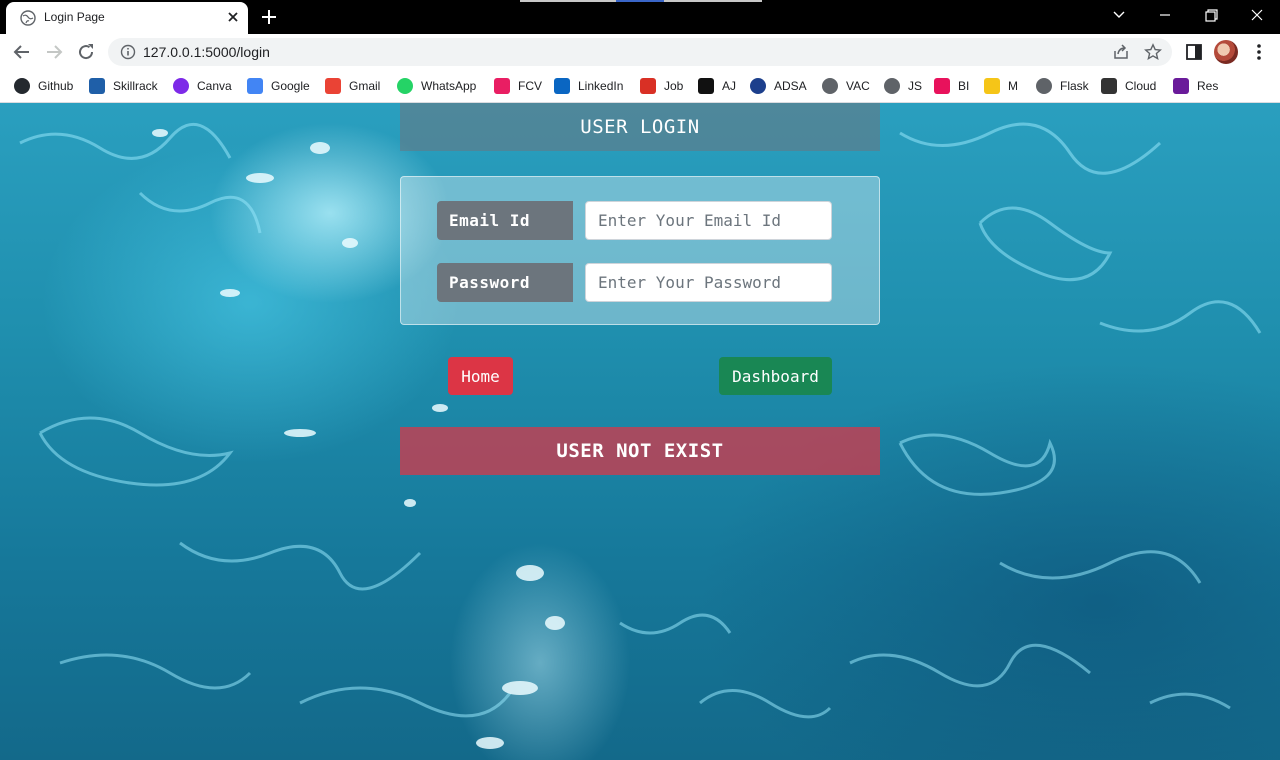 The width and height of the screenshot is (1280, 760). I want to click on tab-strip: Login Page, so click(640, 17).